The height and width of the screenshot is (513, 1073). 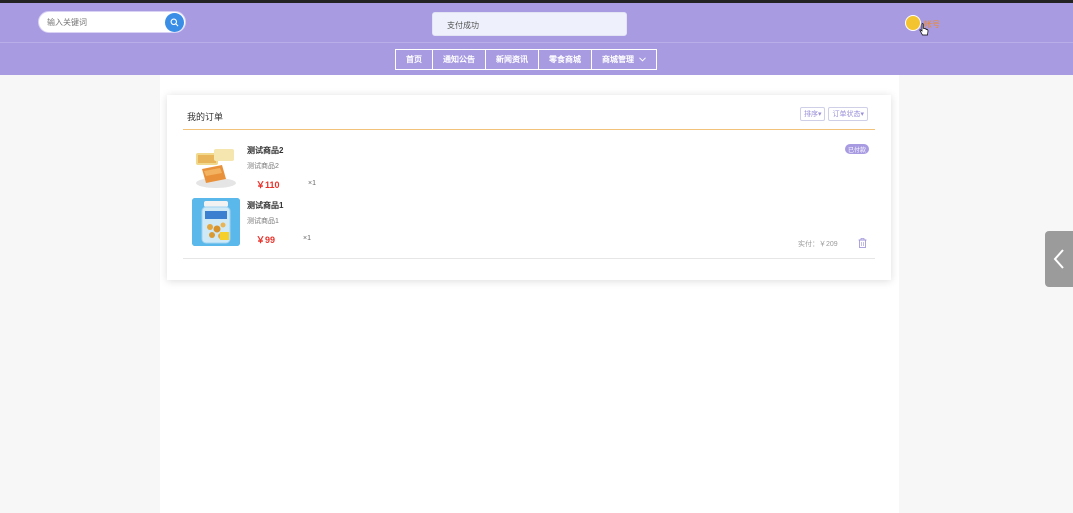 I want to click on product-price: ￥99, so click(x=266, y=240).